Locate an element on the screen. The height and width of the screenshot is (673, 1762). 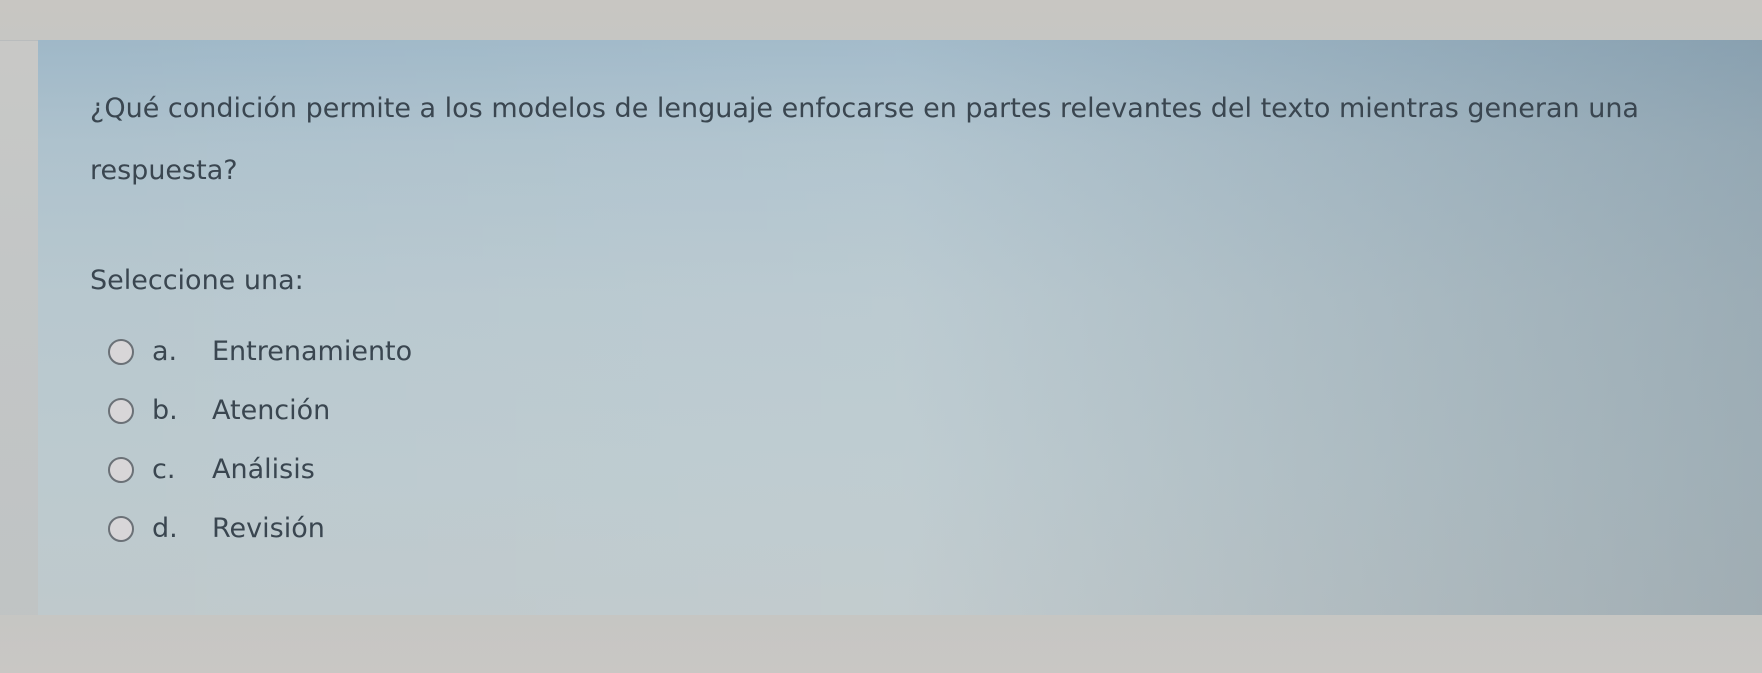
answer-option-d: d. Revisión is located at coordinates (260, 528).